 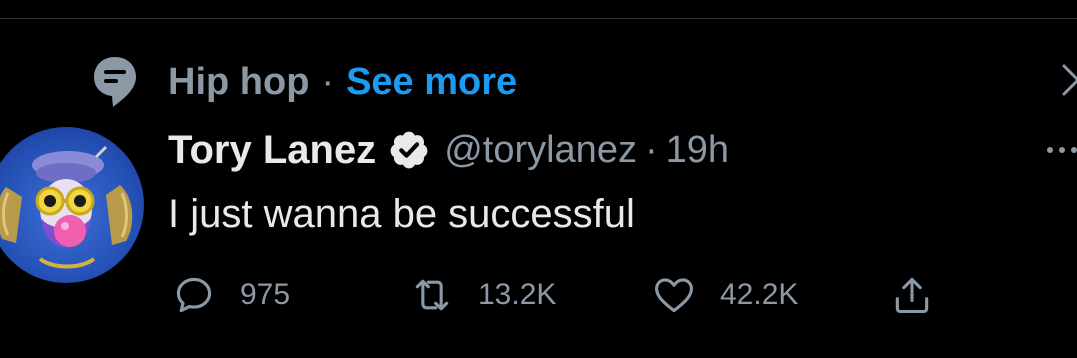 I want to click on tweet-text: I just wanna be successful, so click(x=401, y=214).